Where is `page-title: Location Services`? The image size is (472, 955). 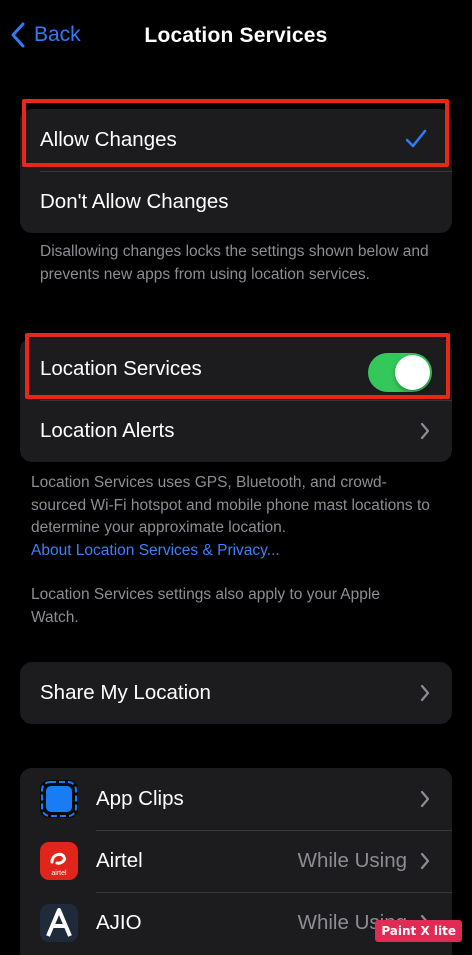 page-title: Location Services is located at coordinates (236, 35).